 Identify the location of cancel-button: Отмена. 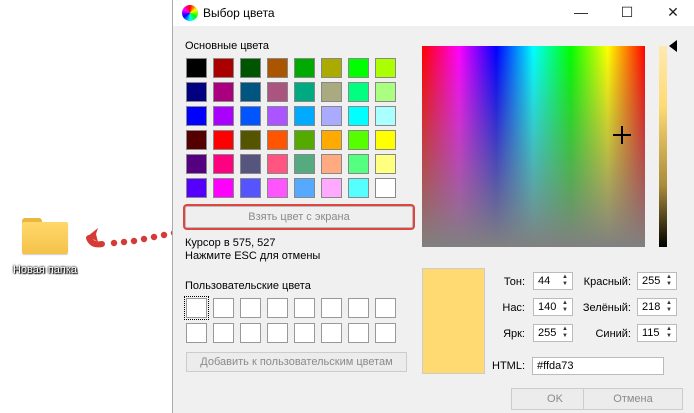
(633, 399).